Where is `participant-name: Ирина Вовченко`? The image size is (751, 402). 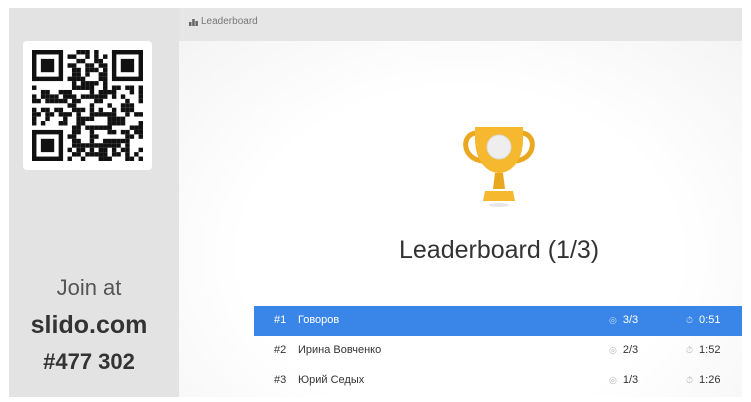 participant-name: Ирина Вовченко is located at coordinates (340, 350).